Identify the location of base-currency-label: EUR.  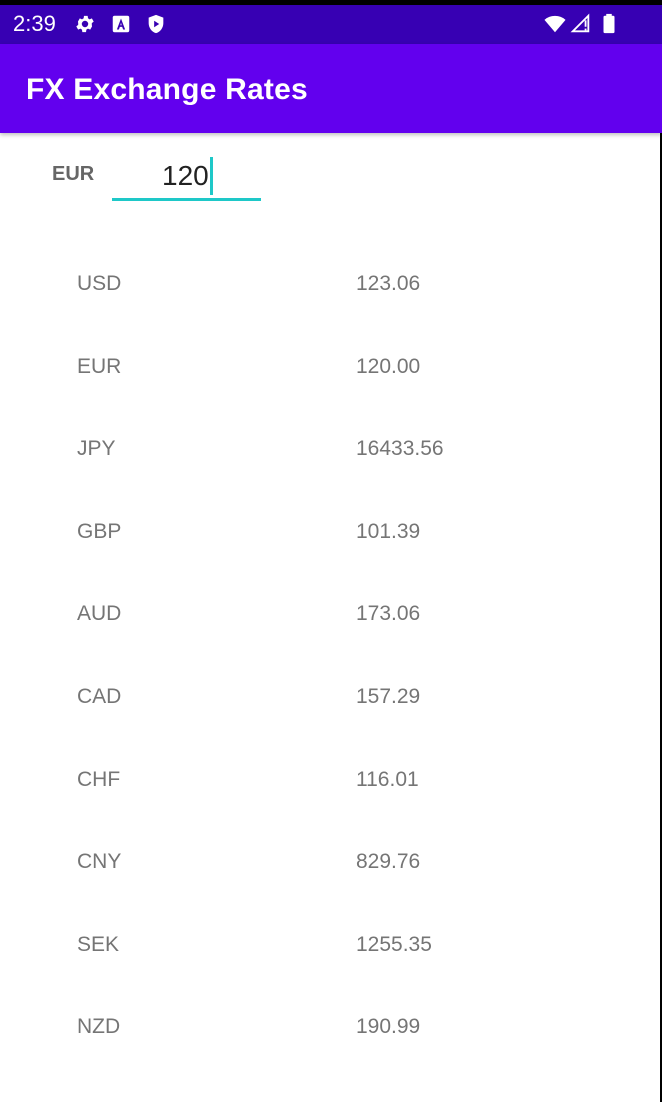
(73, 174).